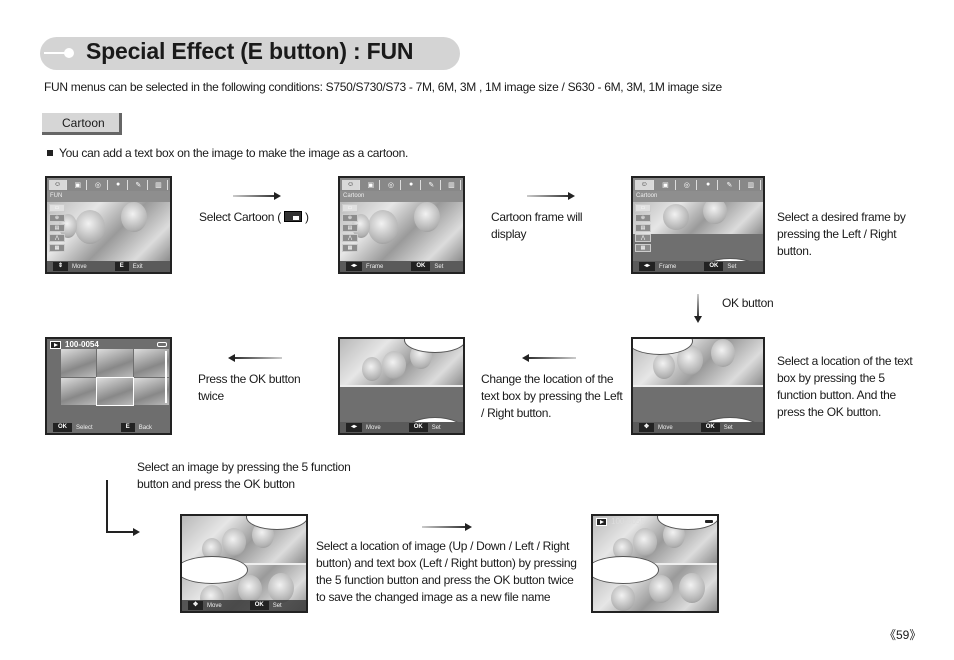 Image resolution: width=954 pixels, height=660 pixels. Describe the element at coordinates (698, 308) in the screenshot. I see `arrow-down` at that location.